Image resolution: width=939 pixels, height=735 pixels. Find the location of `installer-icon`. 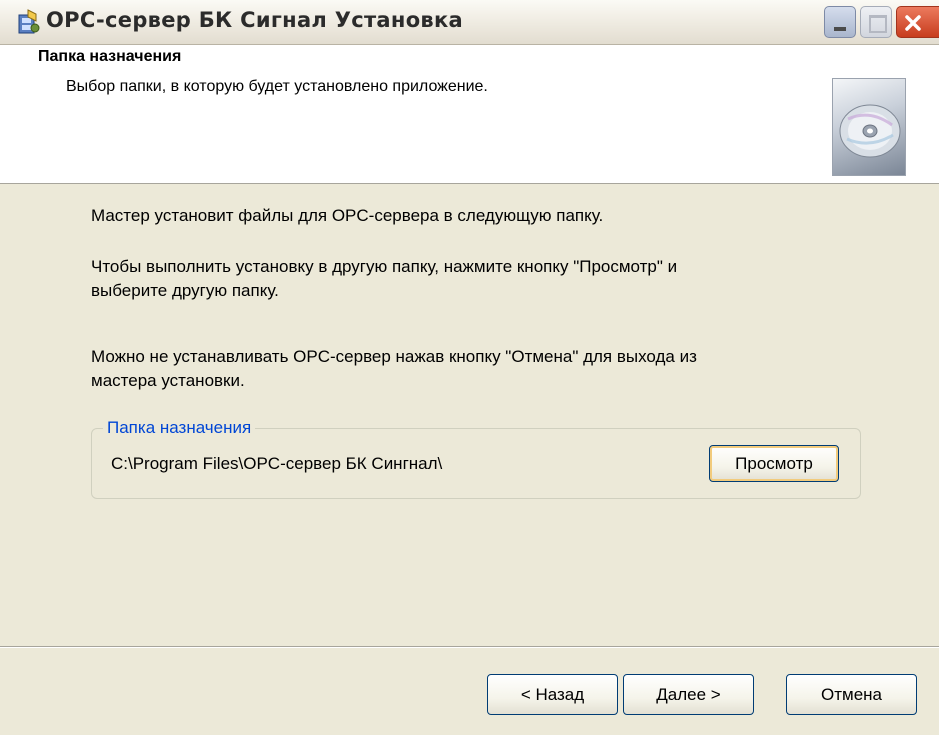

installer-icon is located at coordinates (28, 22).